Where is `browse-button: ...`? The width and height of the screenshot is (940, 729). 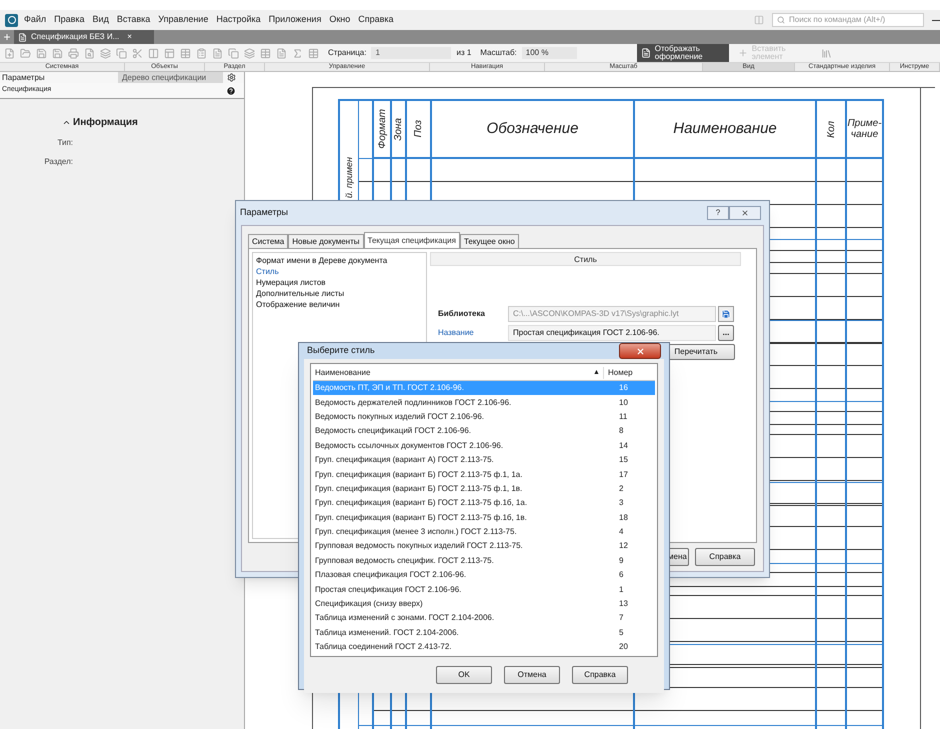
browse-button: ... is located at coordinates (726, 333).